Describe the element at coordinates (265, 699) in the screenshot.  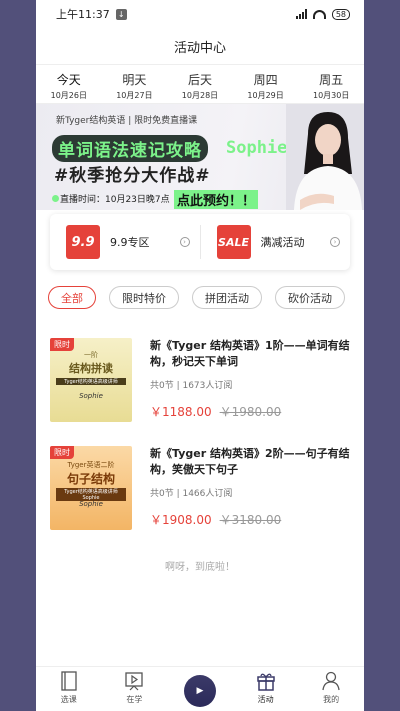
I see `nav-label: 活动` at that location.